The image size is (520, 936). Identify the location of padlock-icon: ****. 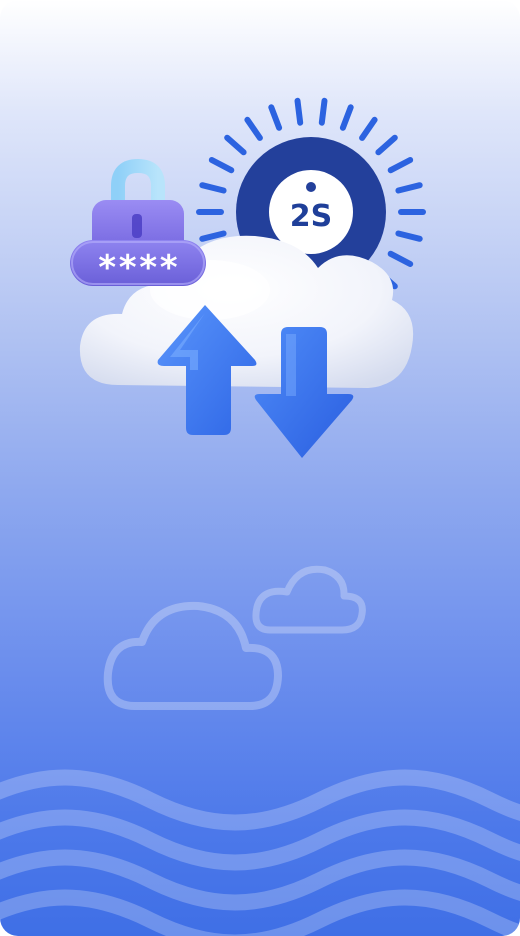
(138, 223).